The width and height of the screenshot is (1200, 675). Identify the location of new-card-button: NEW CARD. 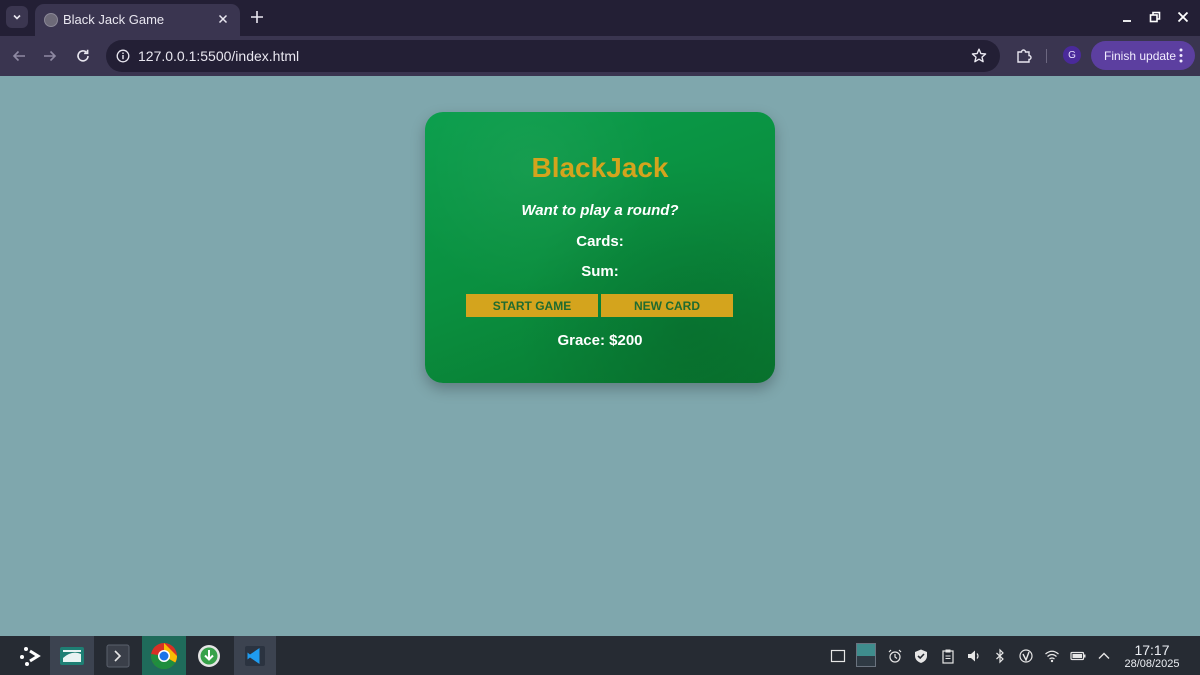
(667, 305).